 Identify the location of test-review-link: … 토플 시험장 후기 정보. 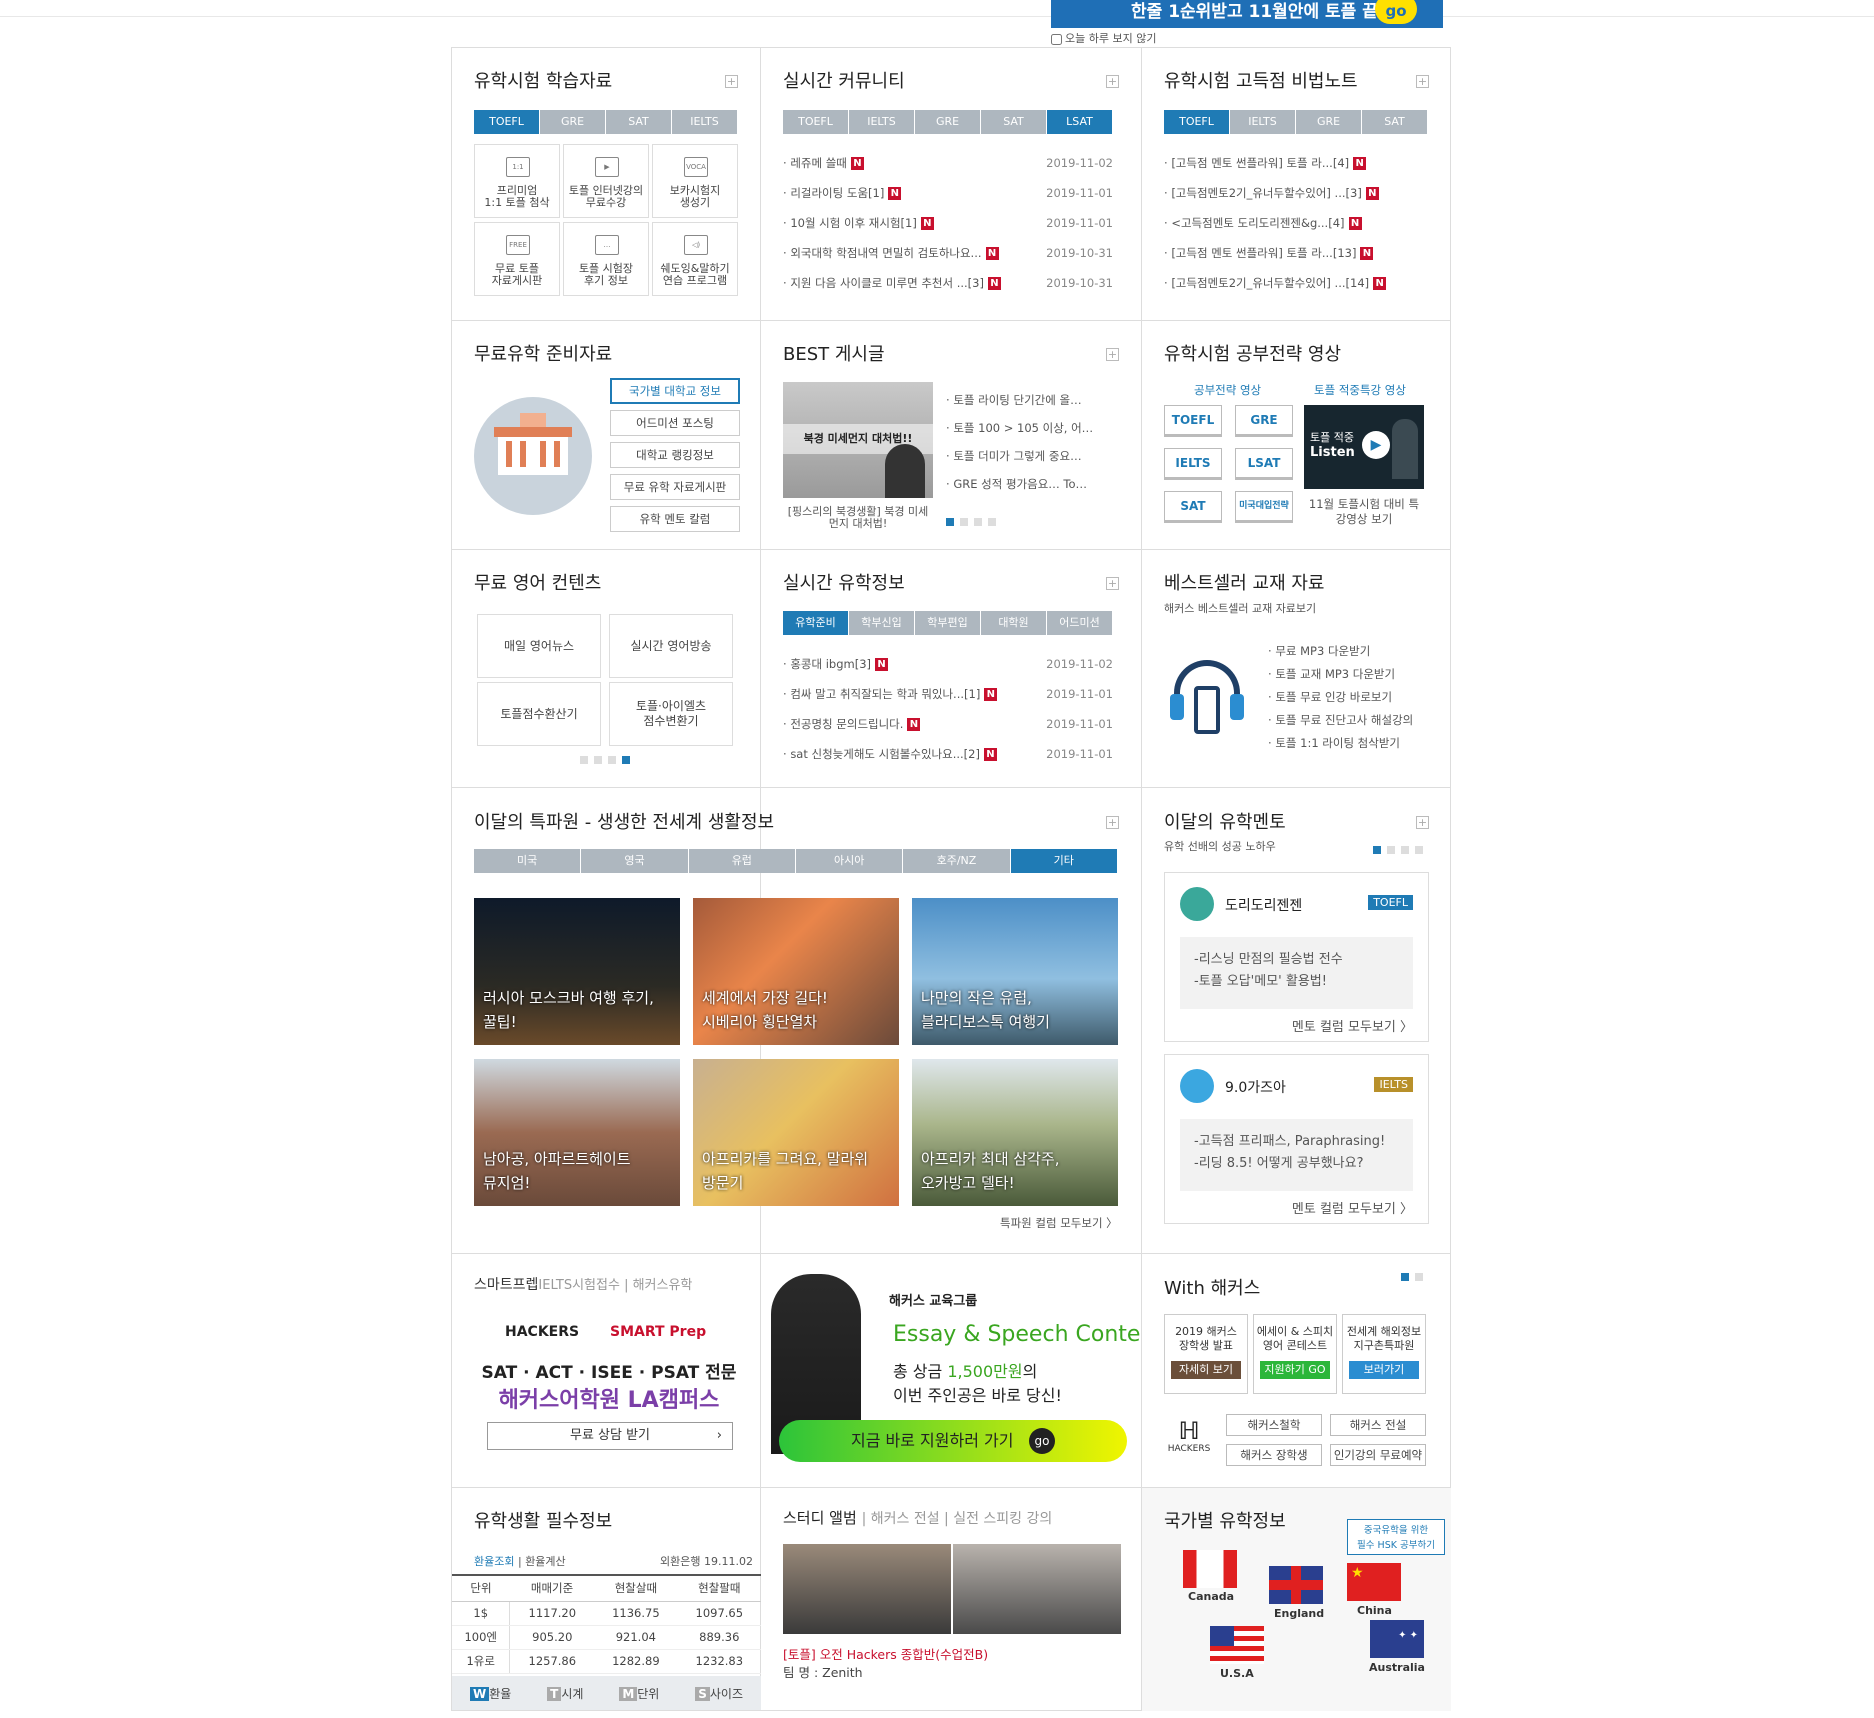
(606, 259).